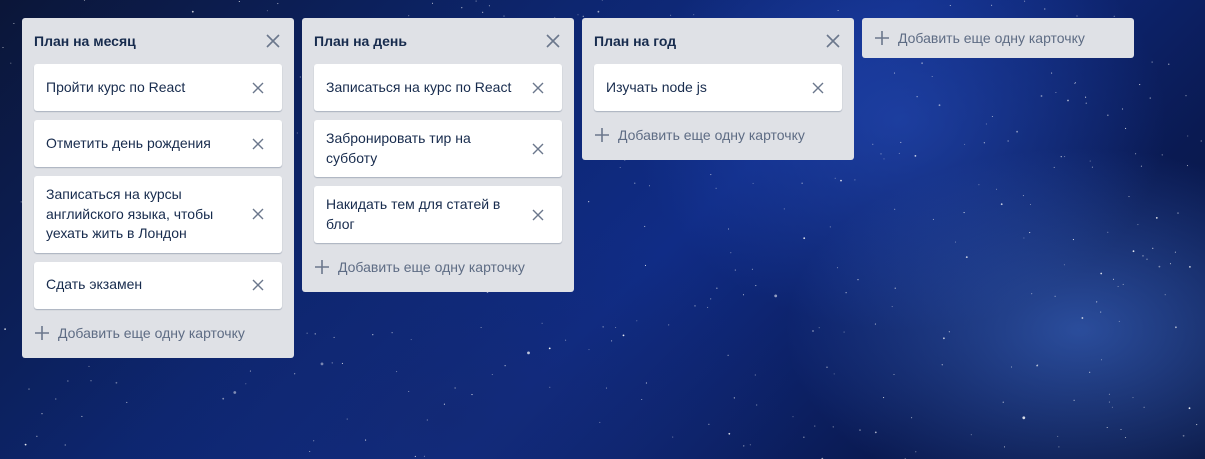 This screenshot has width=1205, height=459. What do you see at coordinates (419, 86) in the screenshot?
I see `card-text: Записаться на курс по React` at bounding box center [419, 86].